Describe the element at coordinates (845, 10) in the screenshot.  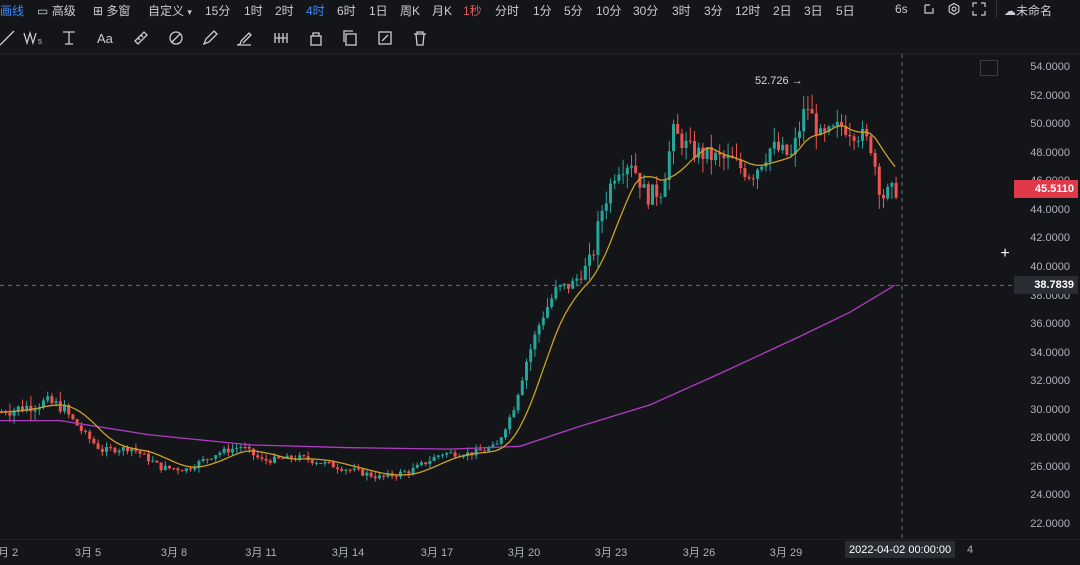
I see `interval-5d: 5日` at that location.